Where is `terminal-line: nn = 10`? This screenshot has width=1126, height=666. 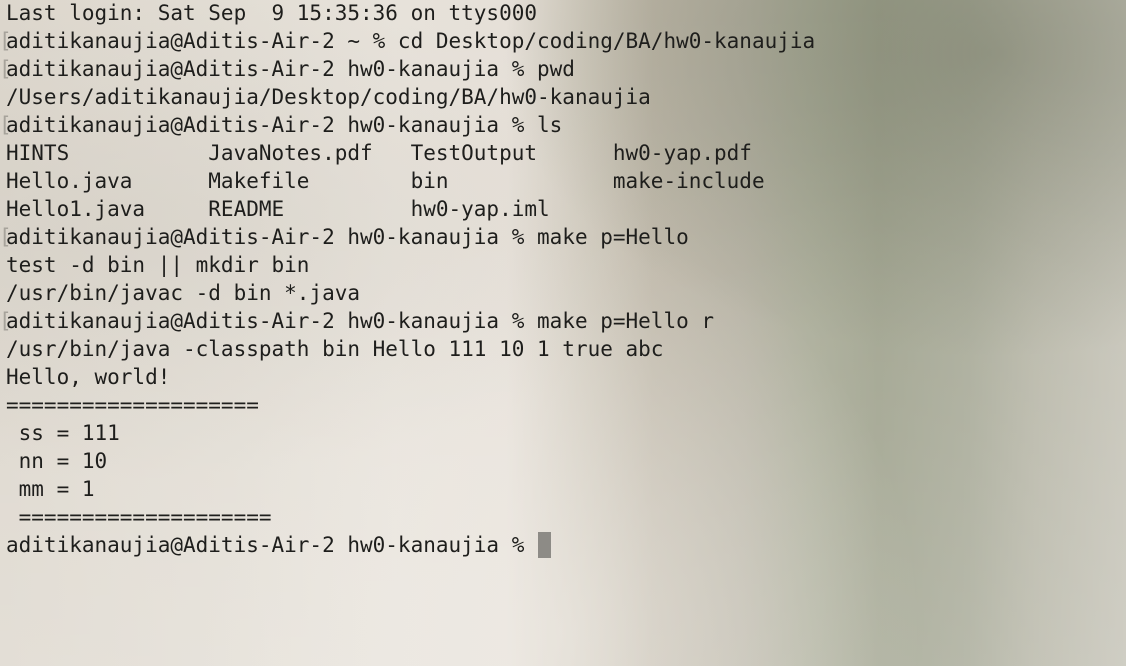
terminal-line: nn = 10 is located at coordinates (57, 461).